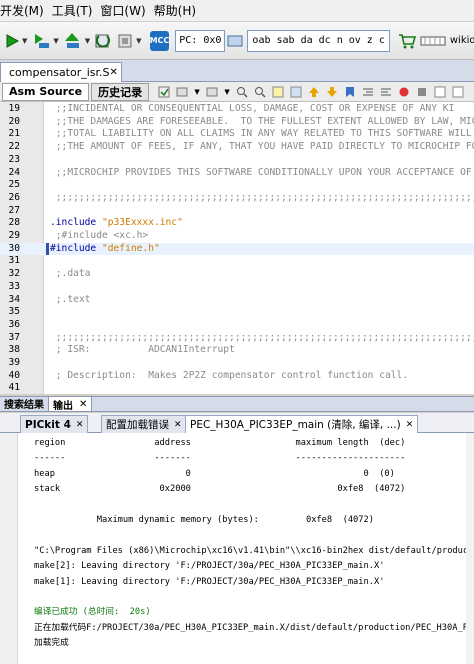 The image size is (474, 664). What do you see at coordinates (14, 197) in the screenshot?
I see `line-number: 26` at bounding box center [14, 197].